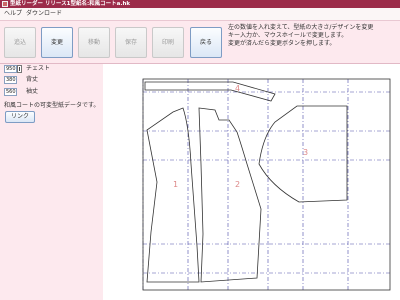  Describe the element at coordinates (44, 14) in the screenshot. I see `menu-download: ダウンロード` at that location.